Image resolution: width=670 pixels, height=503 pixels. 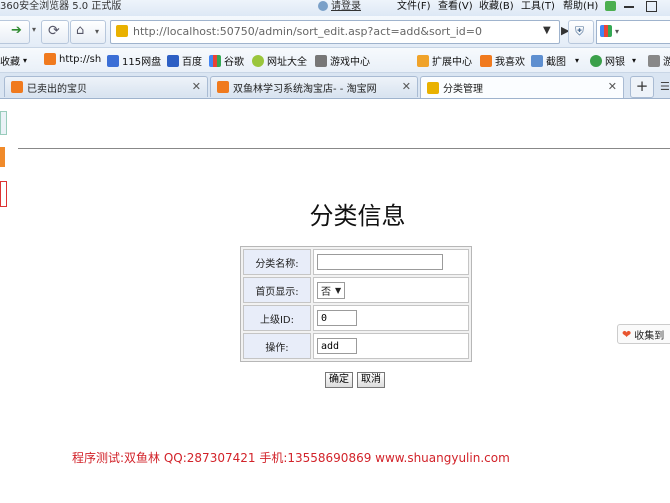 What do you see at coordinates (452, 62) in the screenshot?
I see `bookmark-label: 扩展中心` at bounding box center [452, 62].